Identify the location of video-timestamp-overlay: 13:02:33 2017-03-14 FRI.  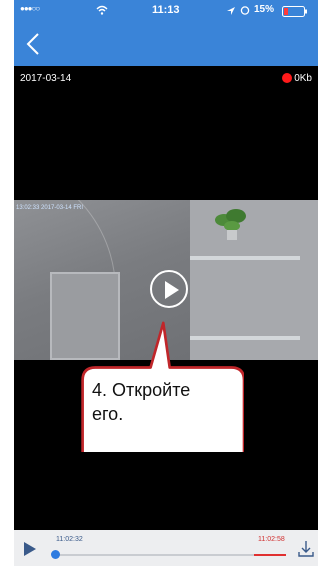
(50, 208).